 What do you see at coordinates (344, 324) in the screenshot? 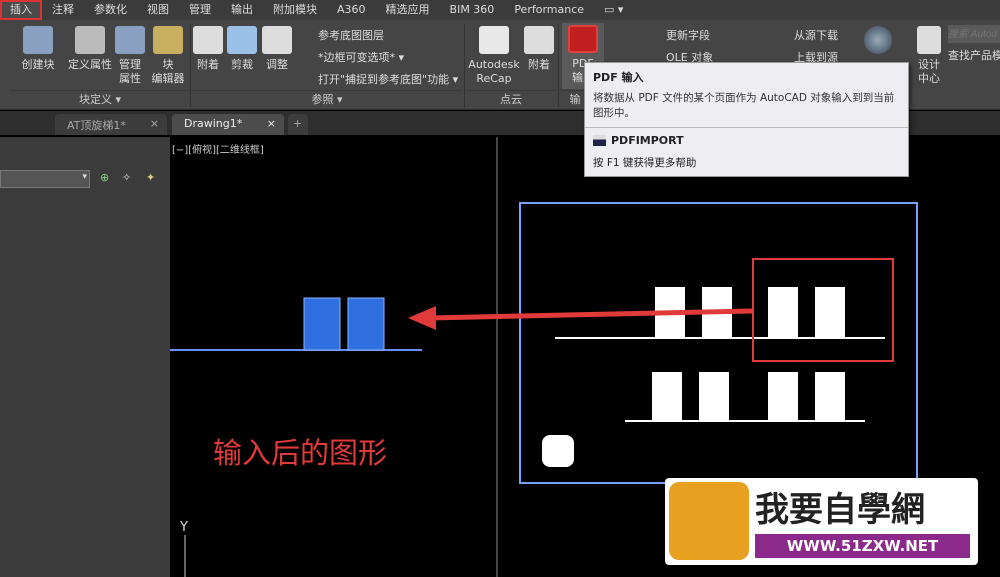
I see `imported-selected-geometry` at bounding box center [344, 324].